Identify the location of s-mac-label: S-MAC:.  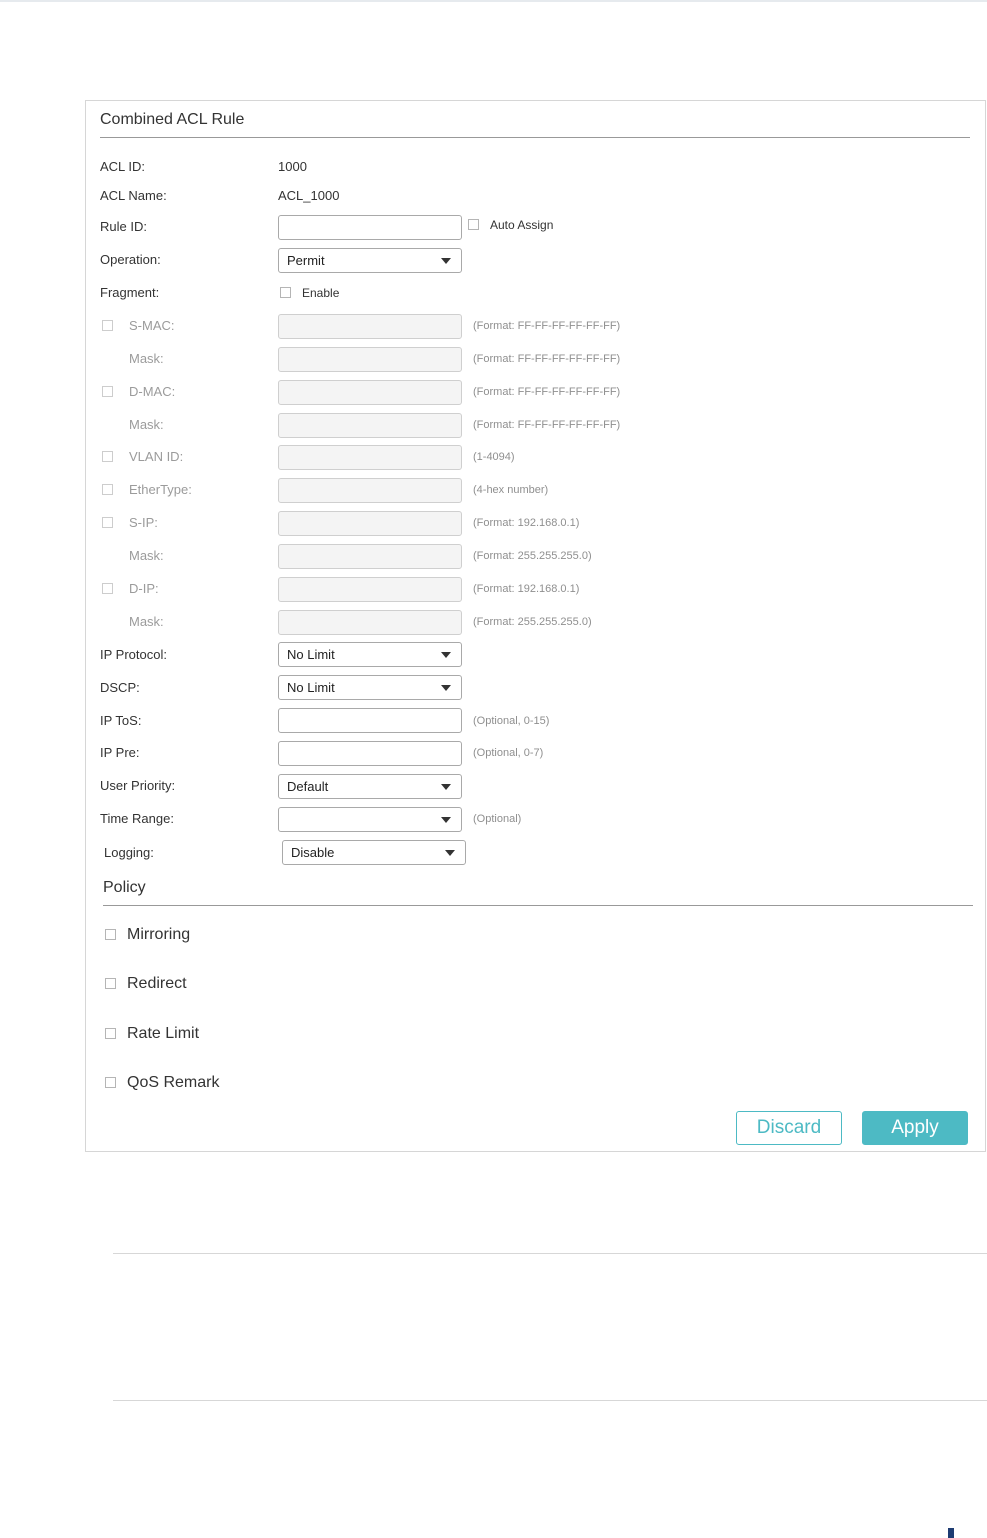
(152, 325).